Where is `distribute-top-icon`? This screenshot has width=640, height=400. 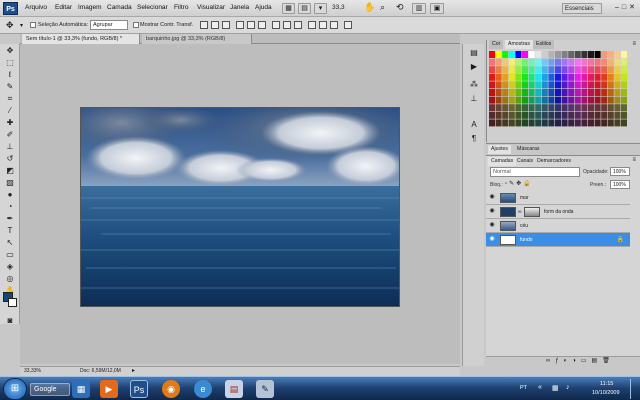 distribute-top-icon is located at coordinates (276, 25).